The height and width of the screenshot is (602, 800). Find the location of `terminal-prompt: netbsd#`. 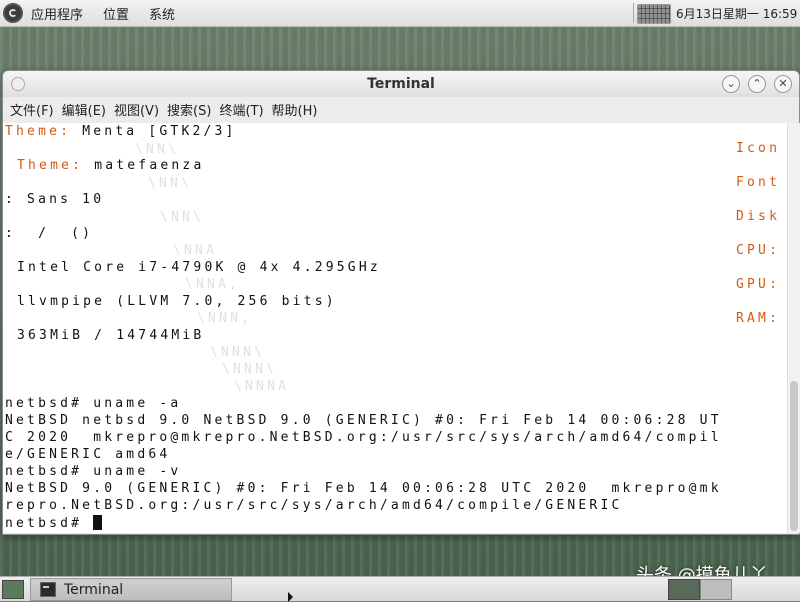

terminal-prompt: netbsd# is located at coordinates (49, 523).